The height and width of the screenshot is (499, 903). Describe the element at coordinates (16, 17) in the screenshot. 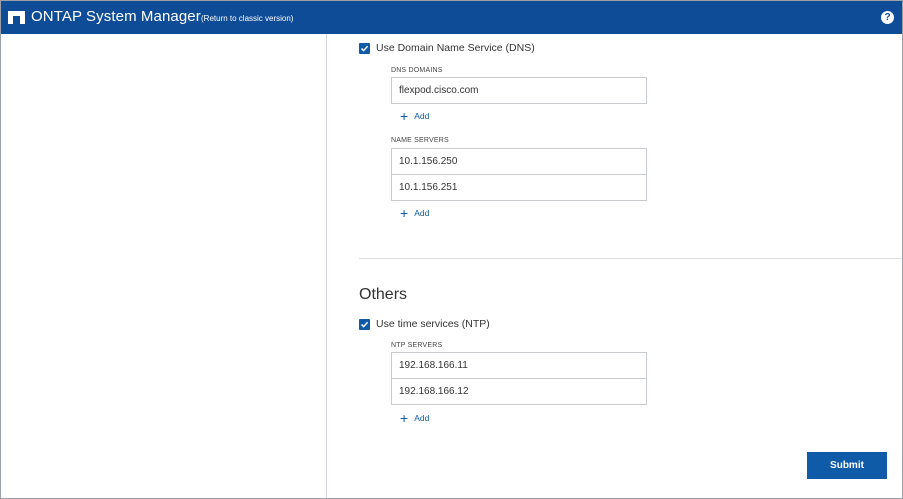

I see `netapp-logo-icon` at that location.